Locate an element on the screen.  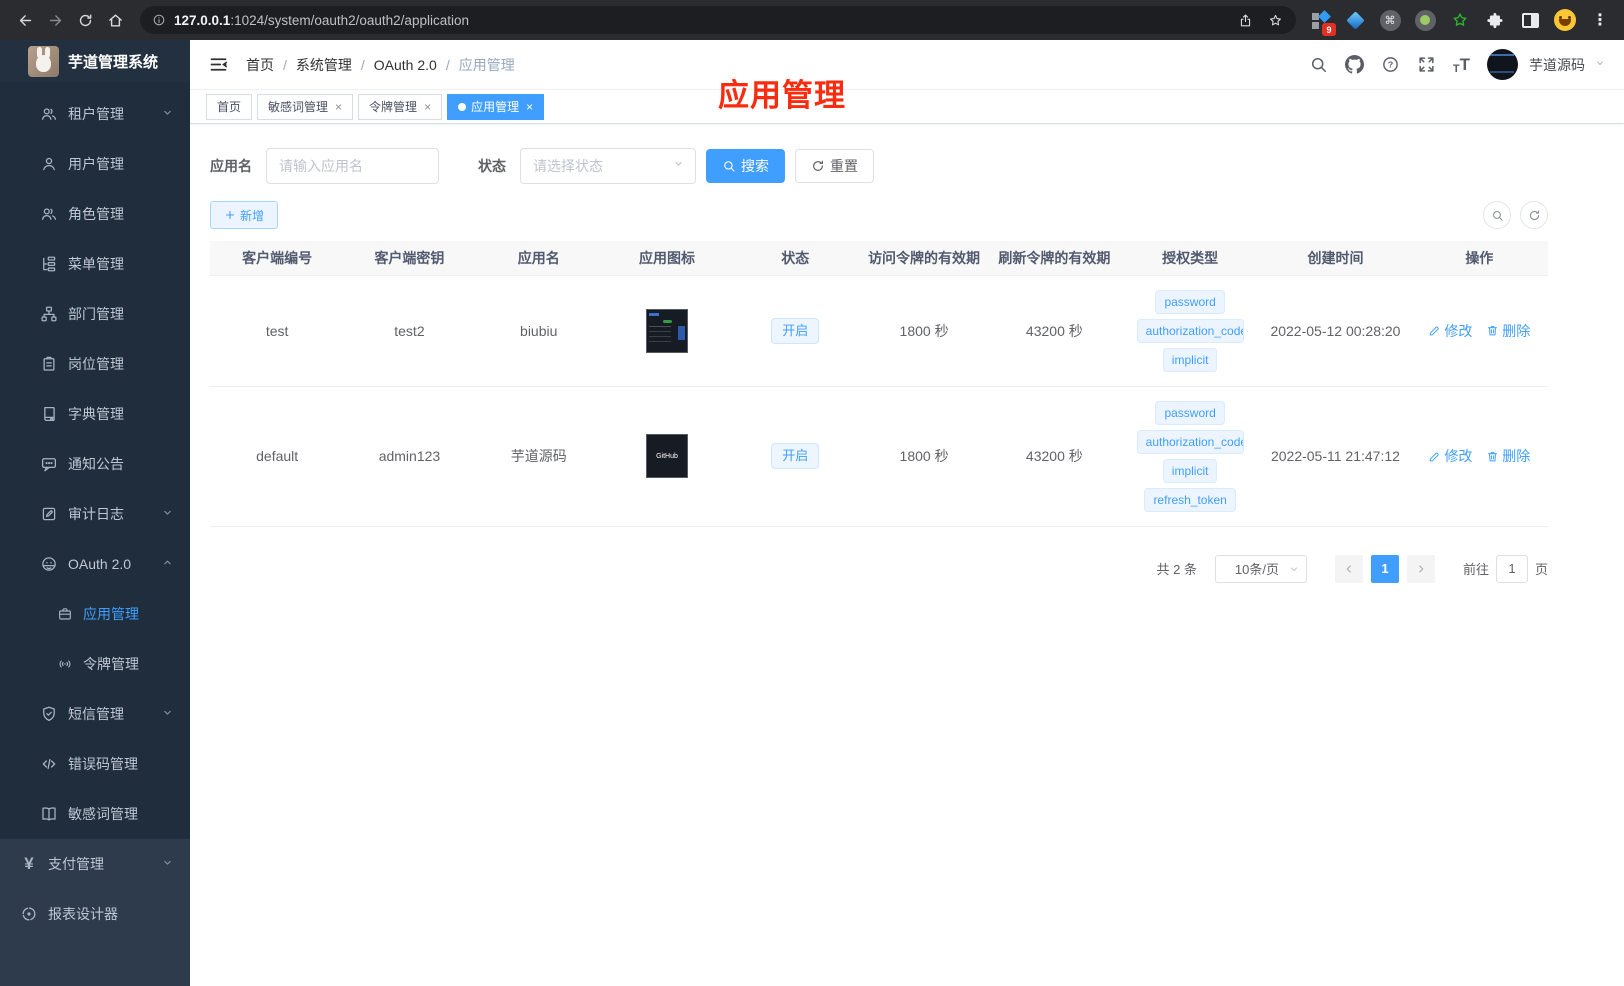
sidebar-item-audit-log: 审计日志 is located at coordinates (95, 514).